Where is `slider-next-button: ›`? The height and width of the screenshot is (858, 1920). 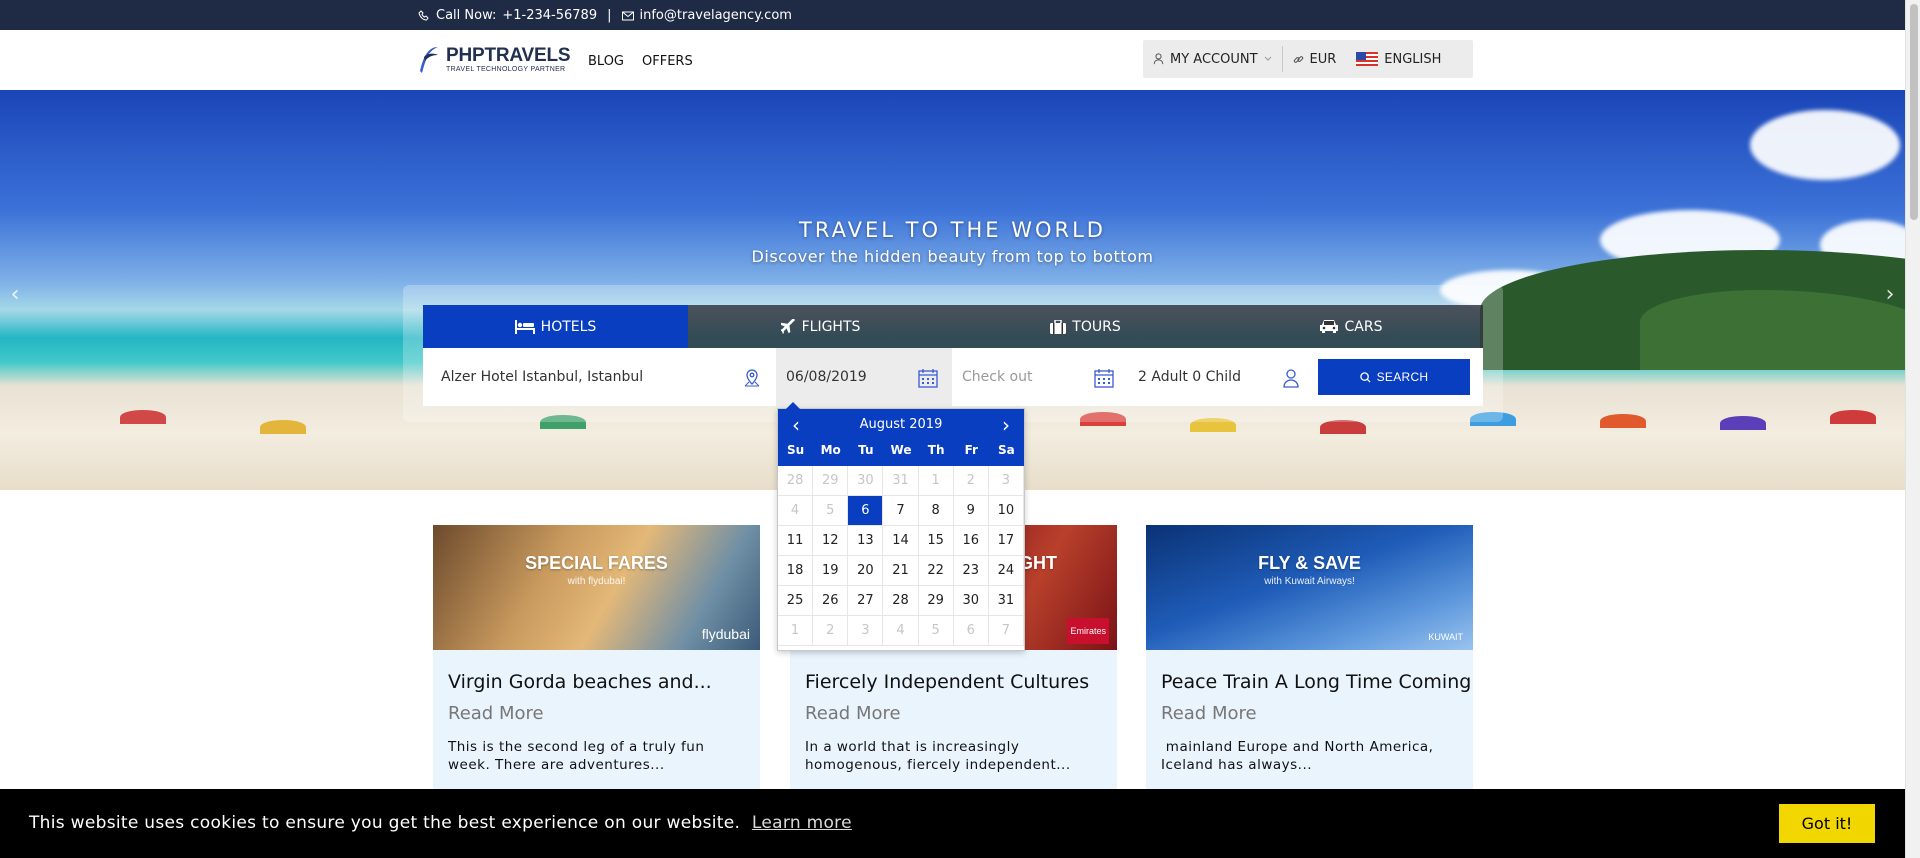
slider-next-button: › is located at coordinates (1890, 295).